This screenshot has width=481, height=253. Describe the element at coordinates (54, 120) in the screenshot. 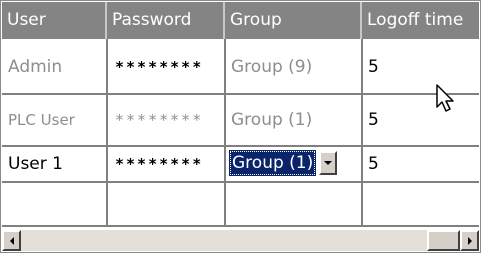

I see `table-row-plc-user-user: PLC User` at that location.